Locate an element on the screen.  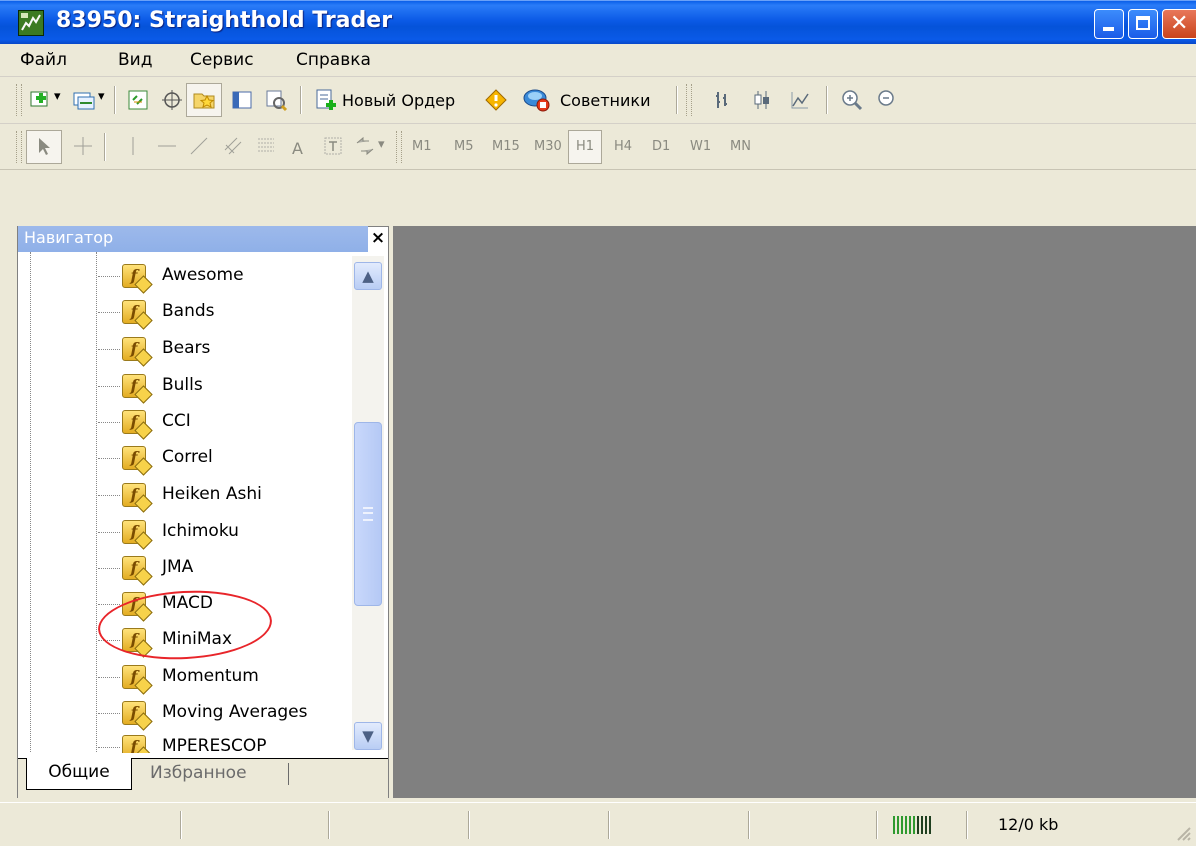
zoom-out-icon is located at coordinates (888, 100).